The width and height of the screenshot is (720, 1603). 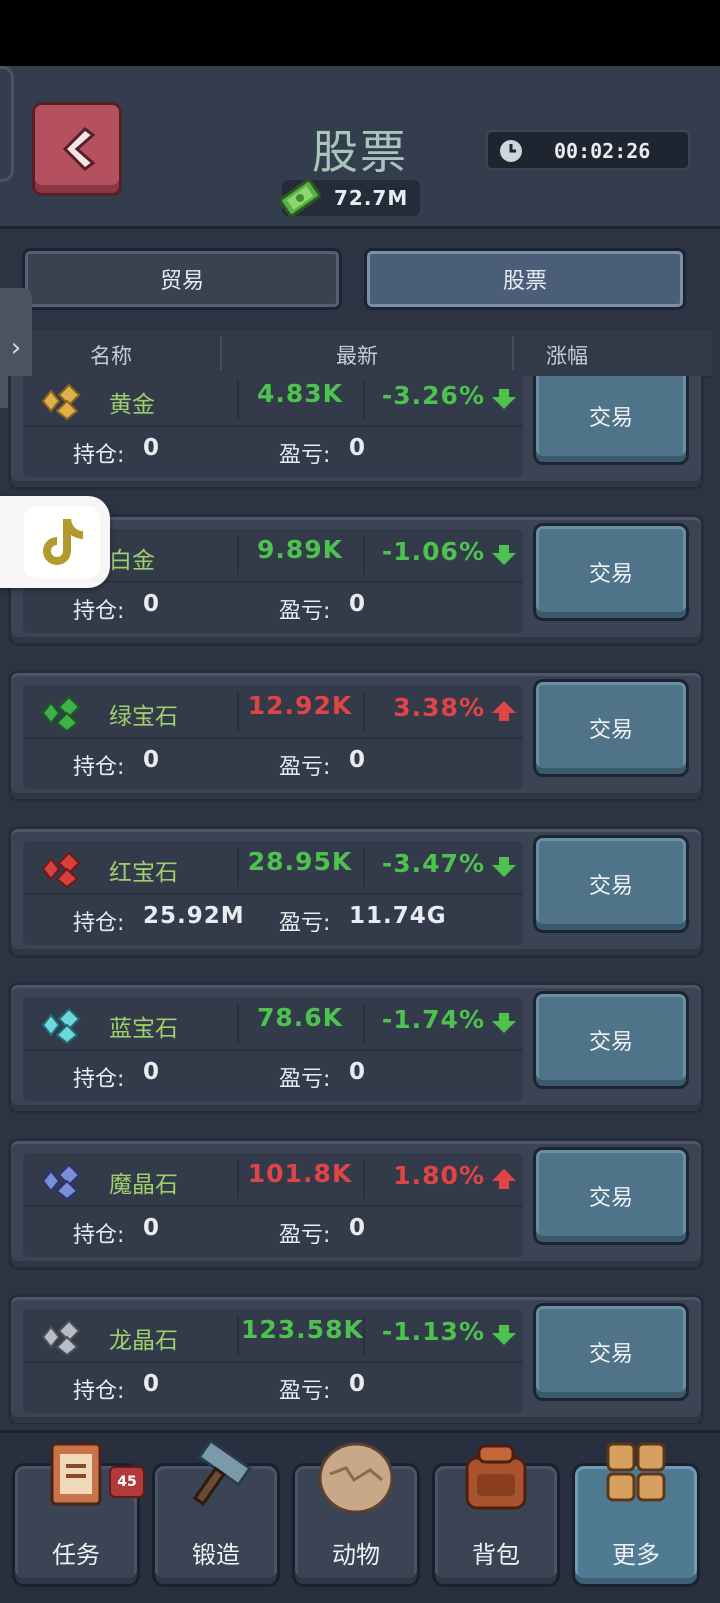 I want to click on stock-price: 12.92K, so click(x=300, y=705).